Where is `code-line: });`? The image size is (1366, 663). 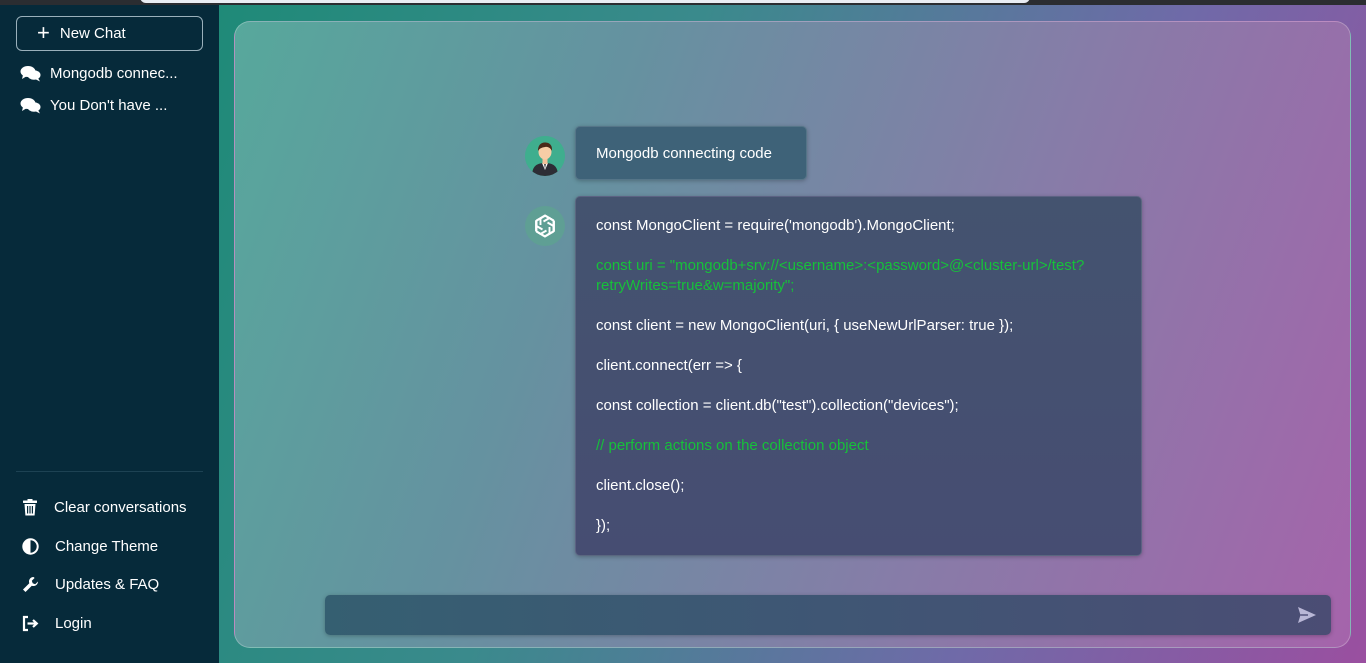 code-line: }); is located at coordinates (603, 525).